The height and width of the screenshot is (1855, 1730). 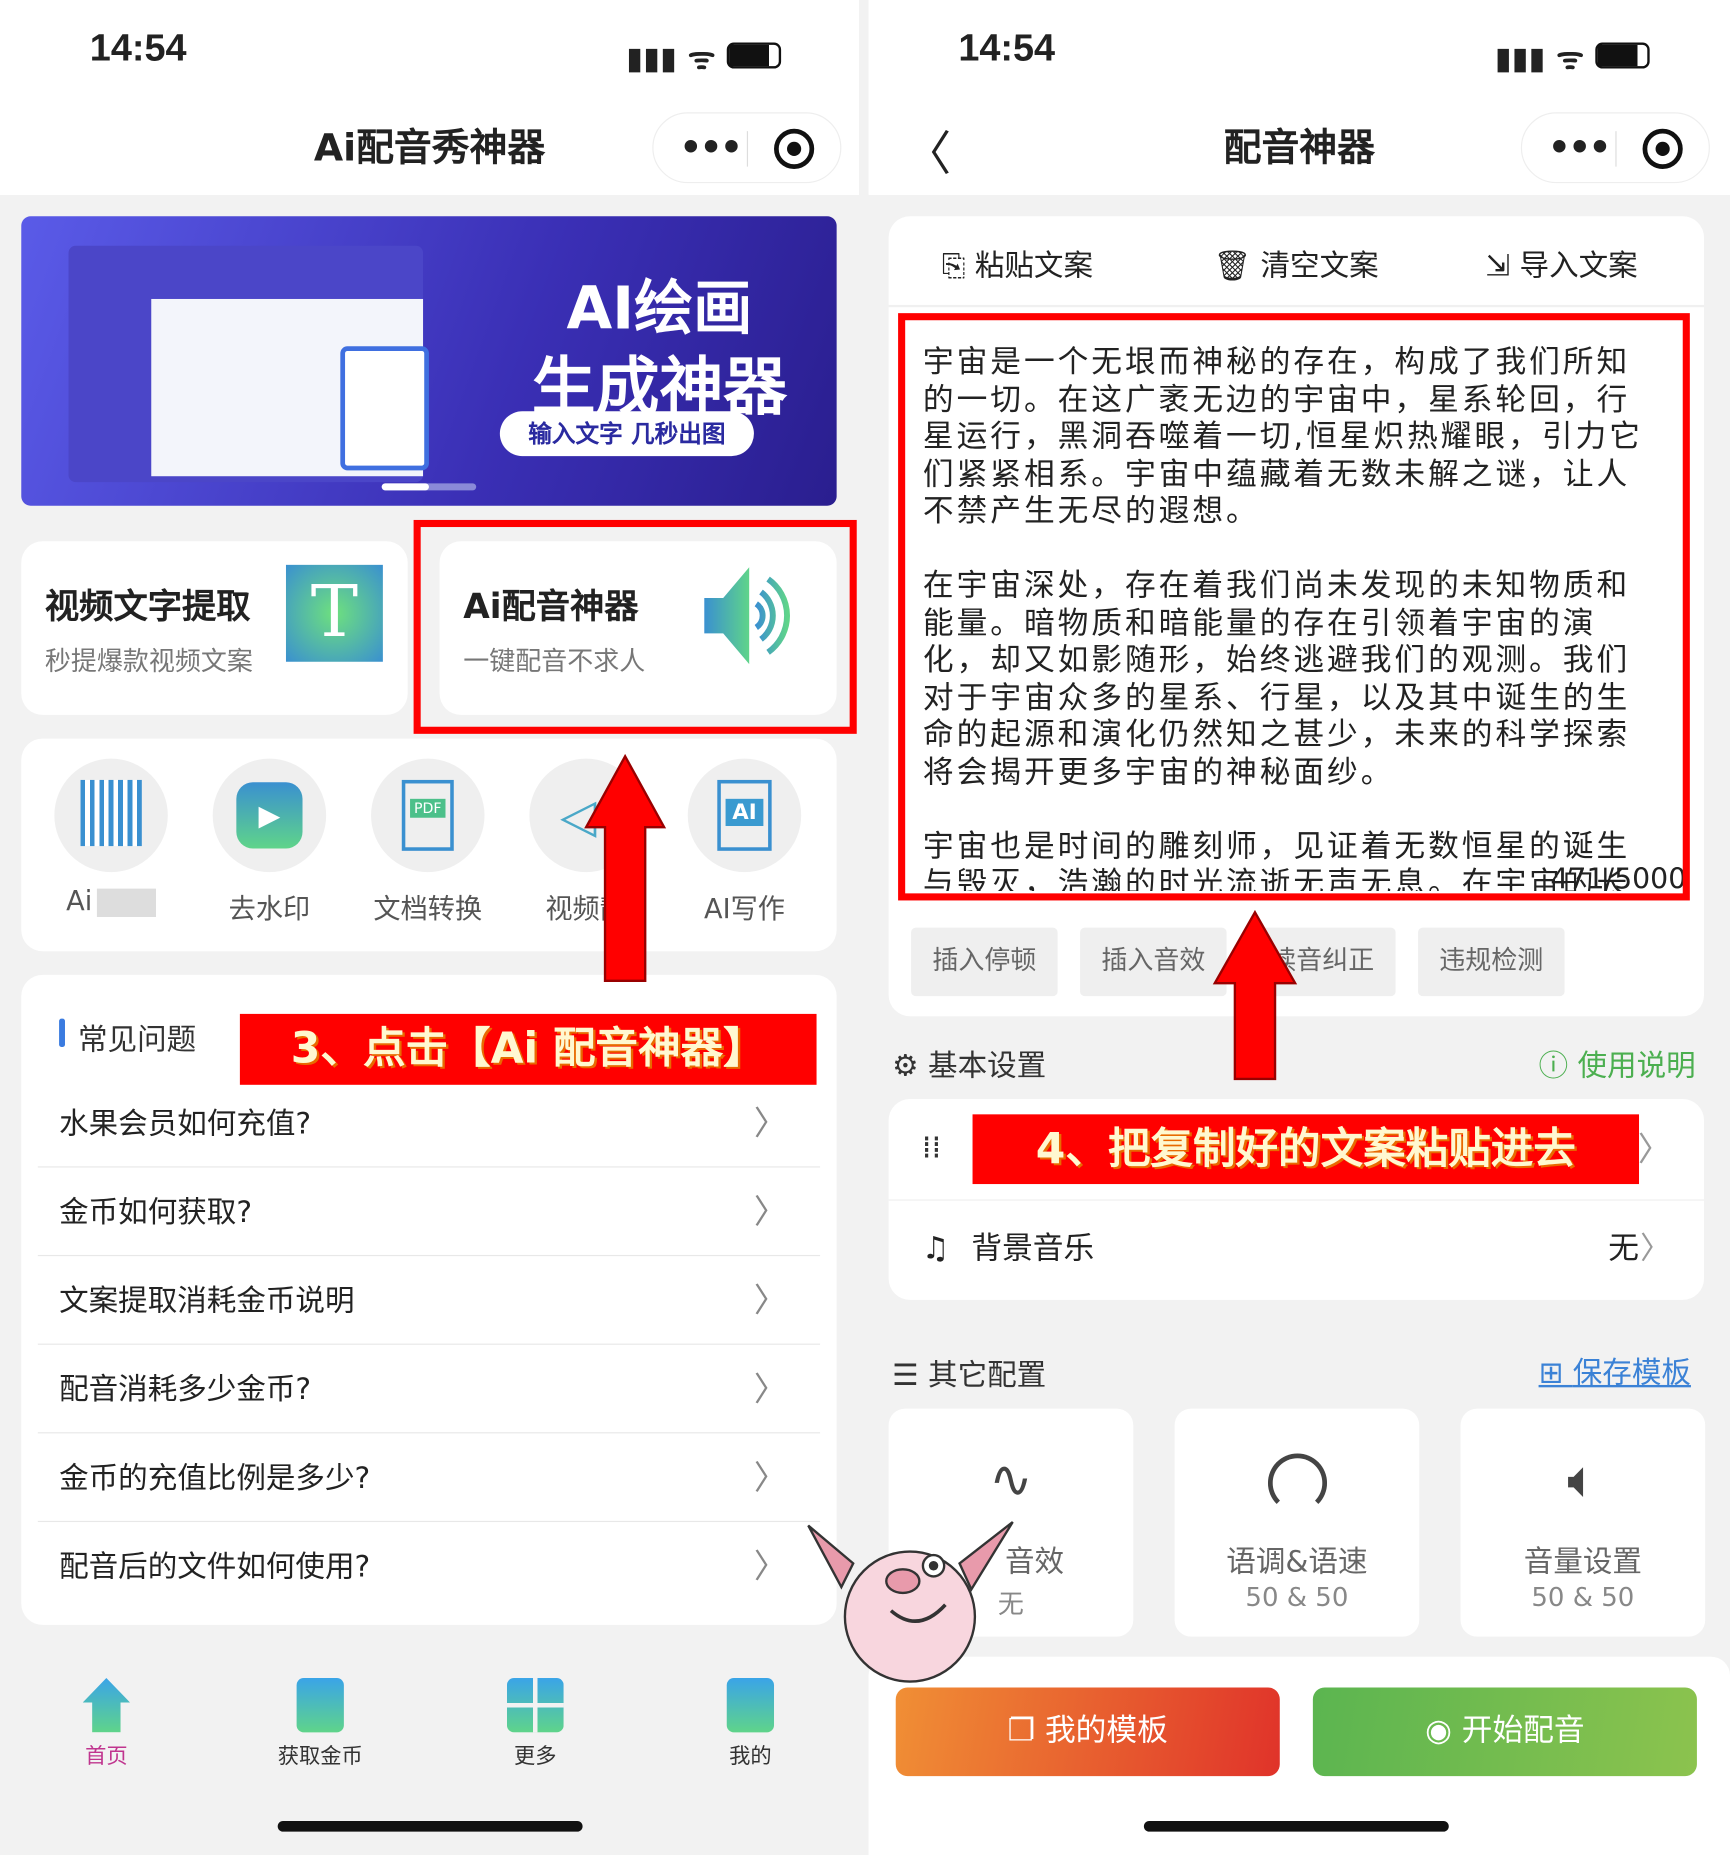 I want to click on start-dubbing-button: ◉ 开始配音, so click(x=1504, y=1732).